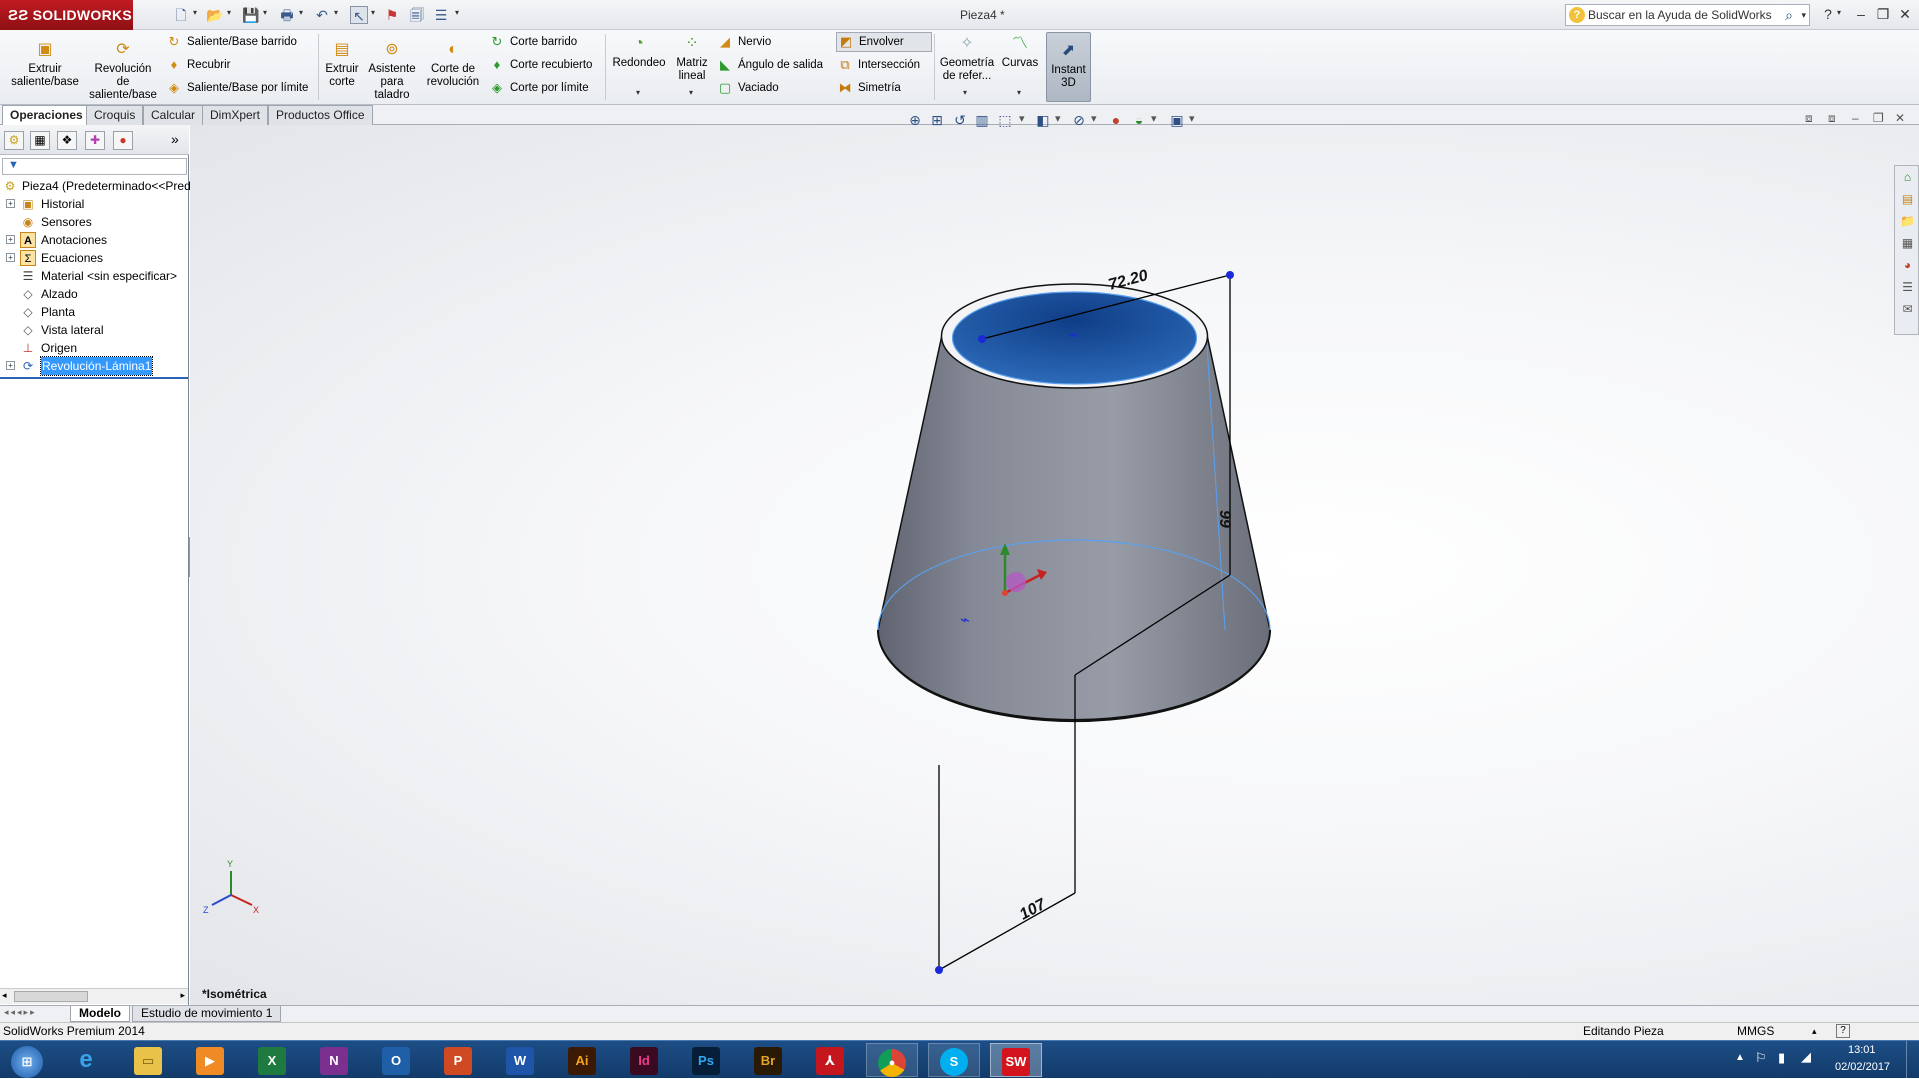 The width and height of the screenshot is (1919, 1079). Describe the element at coordinates (965, 619) in the screenshot. I see `sketch-relation-icon: ⌁` at that location.